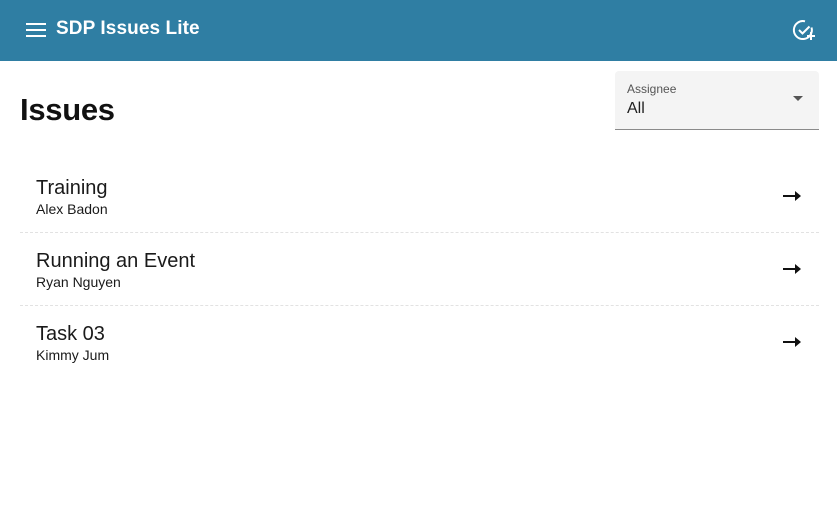  What do you see at coordinates (636, 108) in the screenshot?
I see `assignee-value: All` at bounding box center [636, 108].